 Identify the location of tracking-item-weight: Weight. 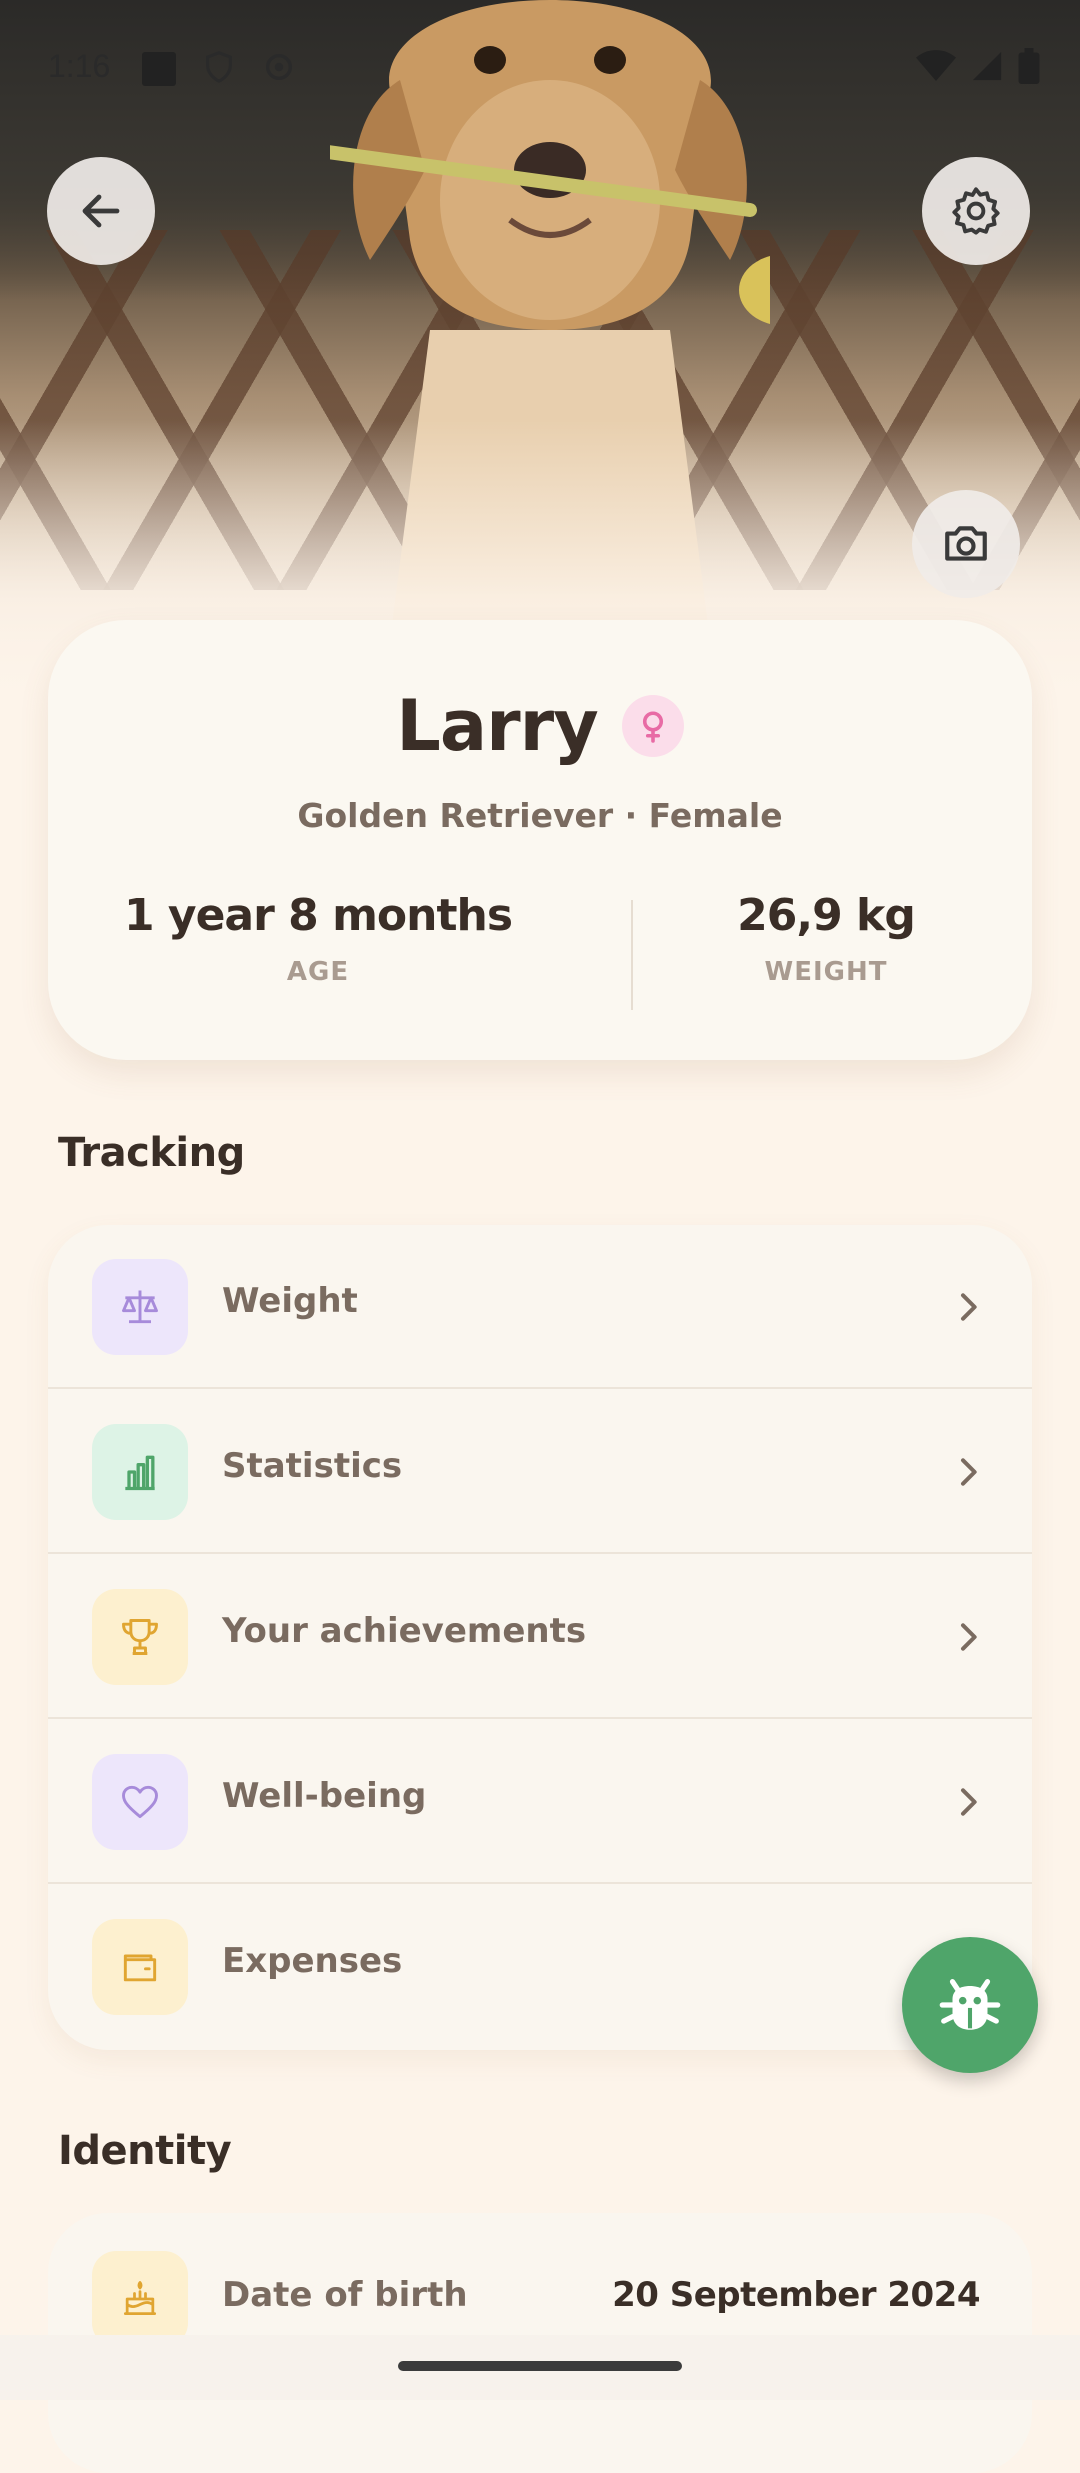
(540, 1307).